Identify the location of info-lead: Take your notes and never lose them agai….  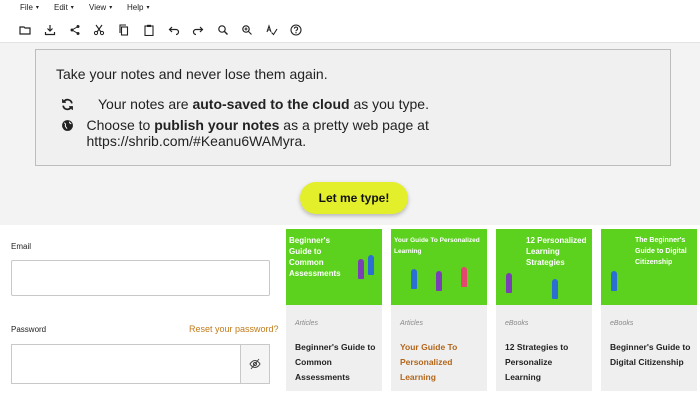
(192, 74).